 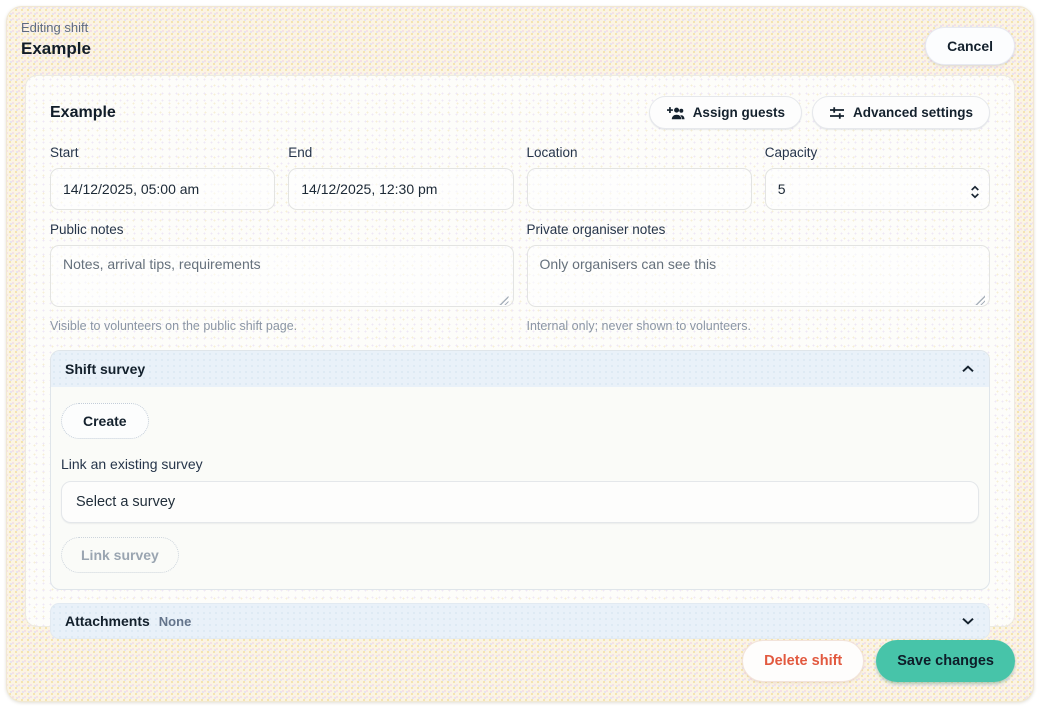 What do you see at coordinates (791, 152) in the screenshot?
I see `capacity-label: Capacity` at bounding box center [791, 152].